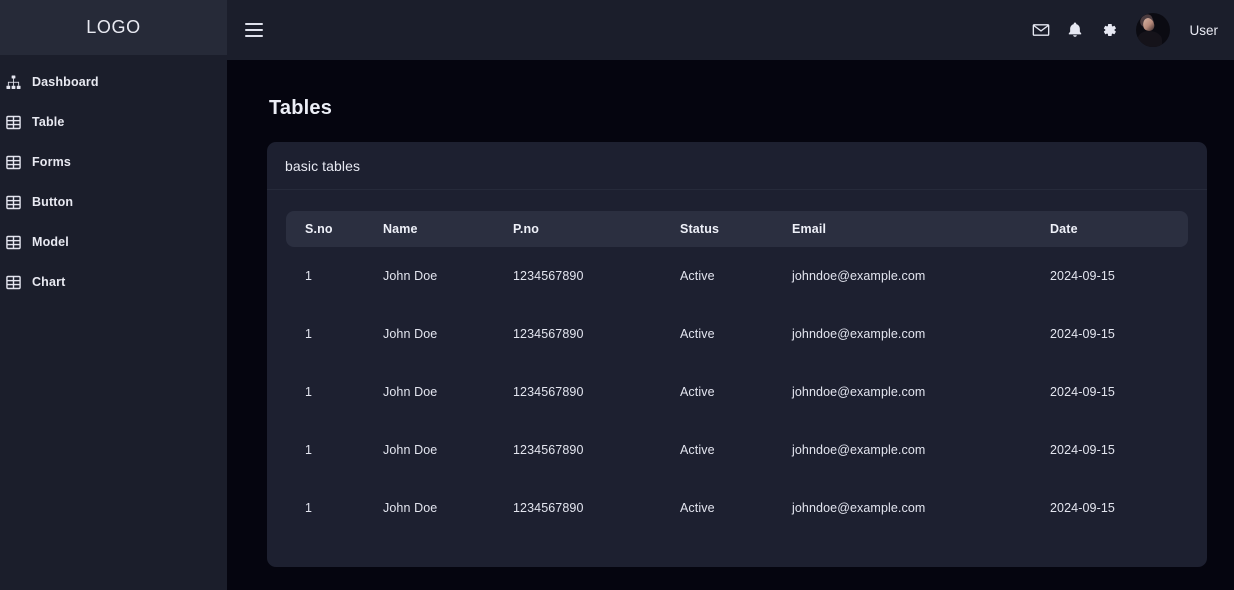  What do you see at coordinates (323, 165) in the screenshot?
I see `card-title: basic tables` at bounding box center [323, 165].